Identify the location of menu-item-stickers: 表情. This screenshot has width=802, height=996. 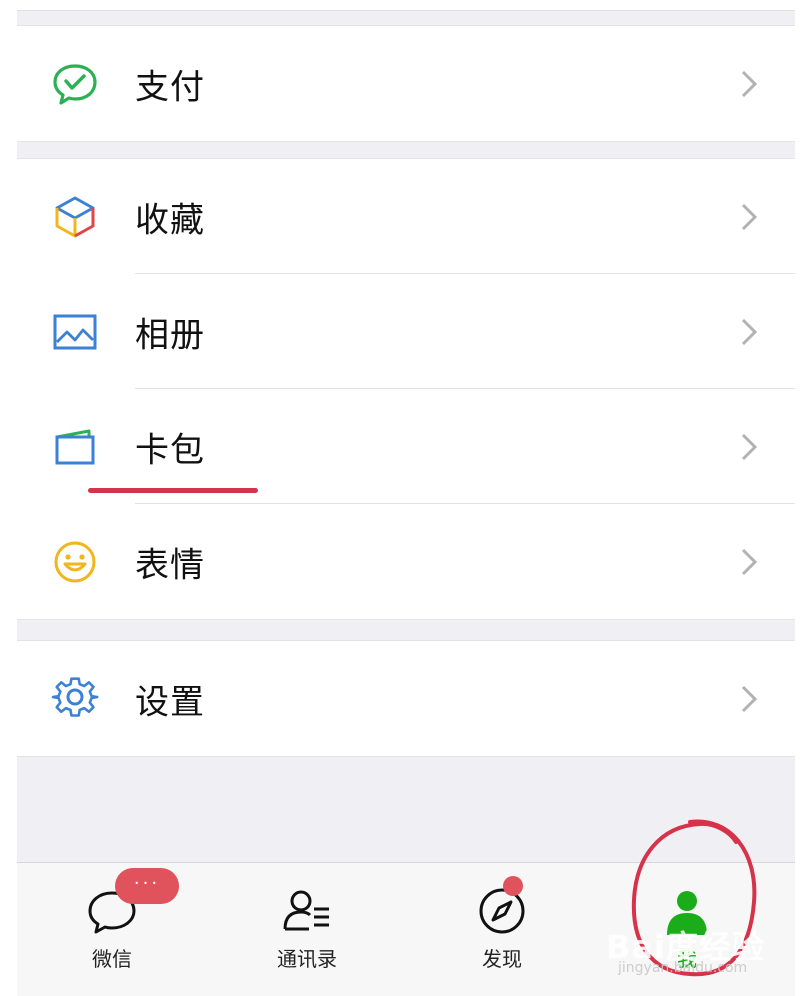
(406, 561).